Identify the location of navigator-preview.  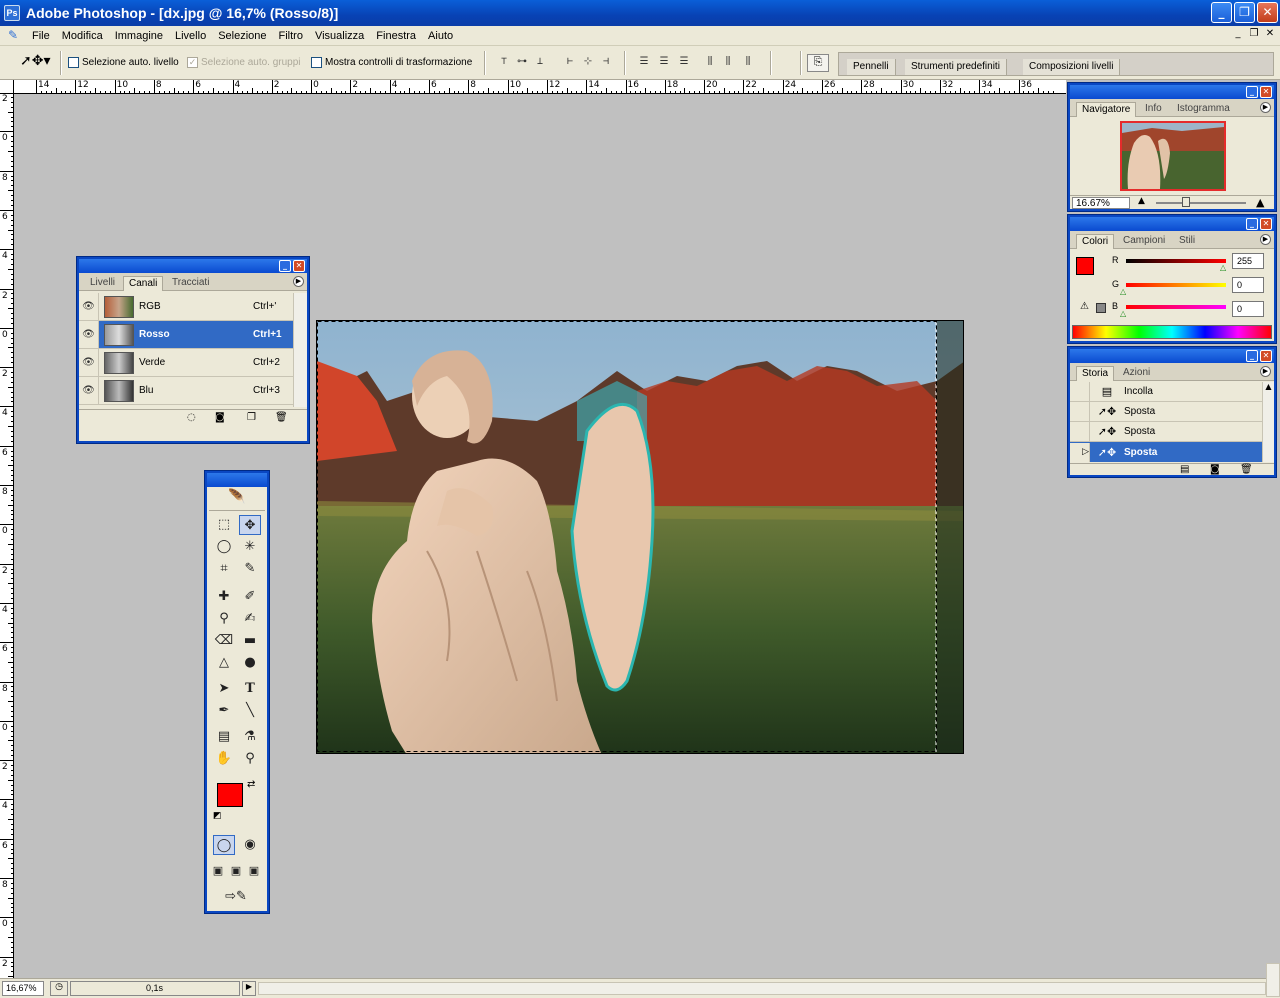
(1173, 156).